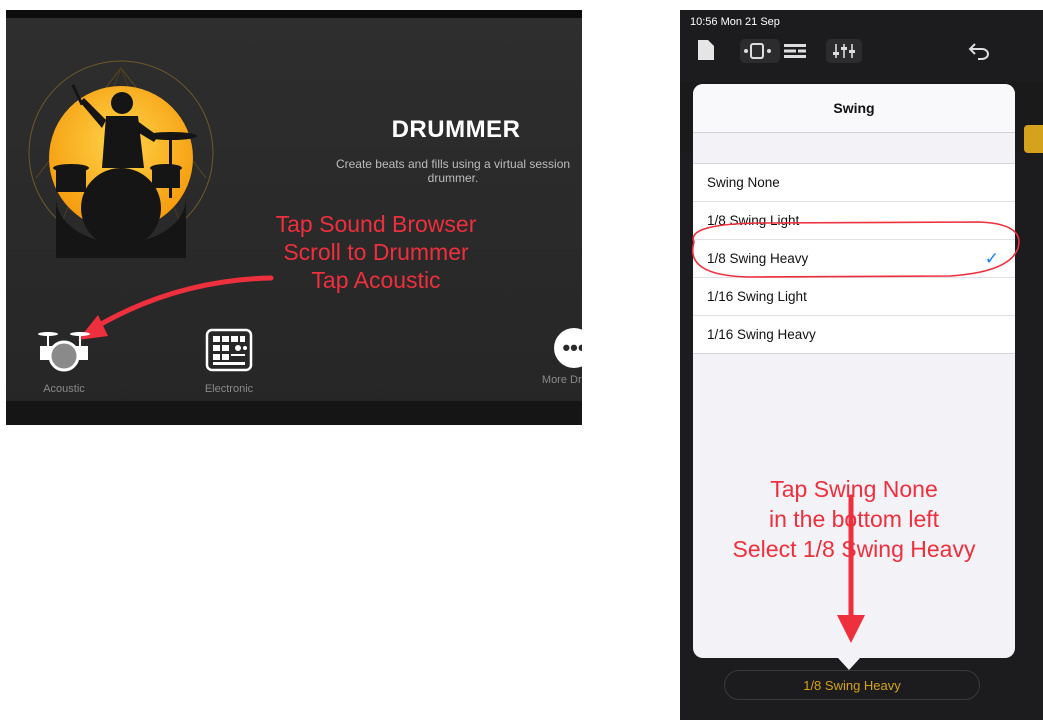  I want to click on more-drummers-tile: ••• 1 More Drumm, so click(548, 357).